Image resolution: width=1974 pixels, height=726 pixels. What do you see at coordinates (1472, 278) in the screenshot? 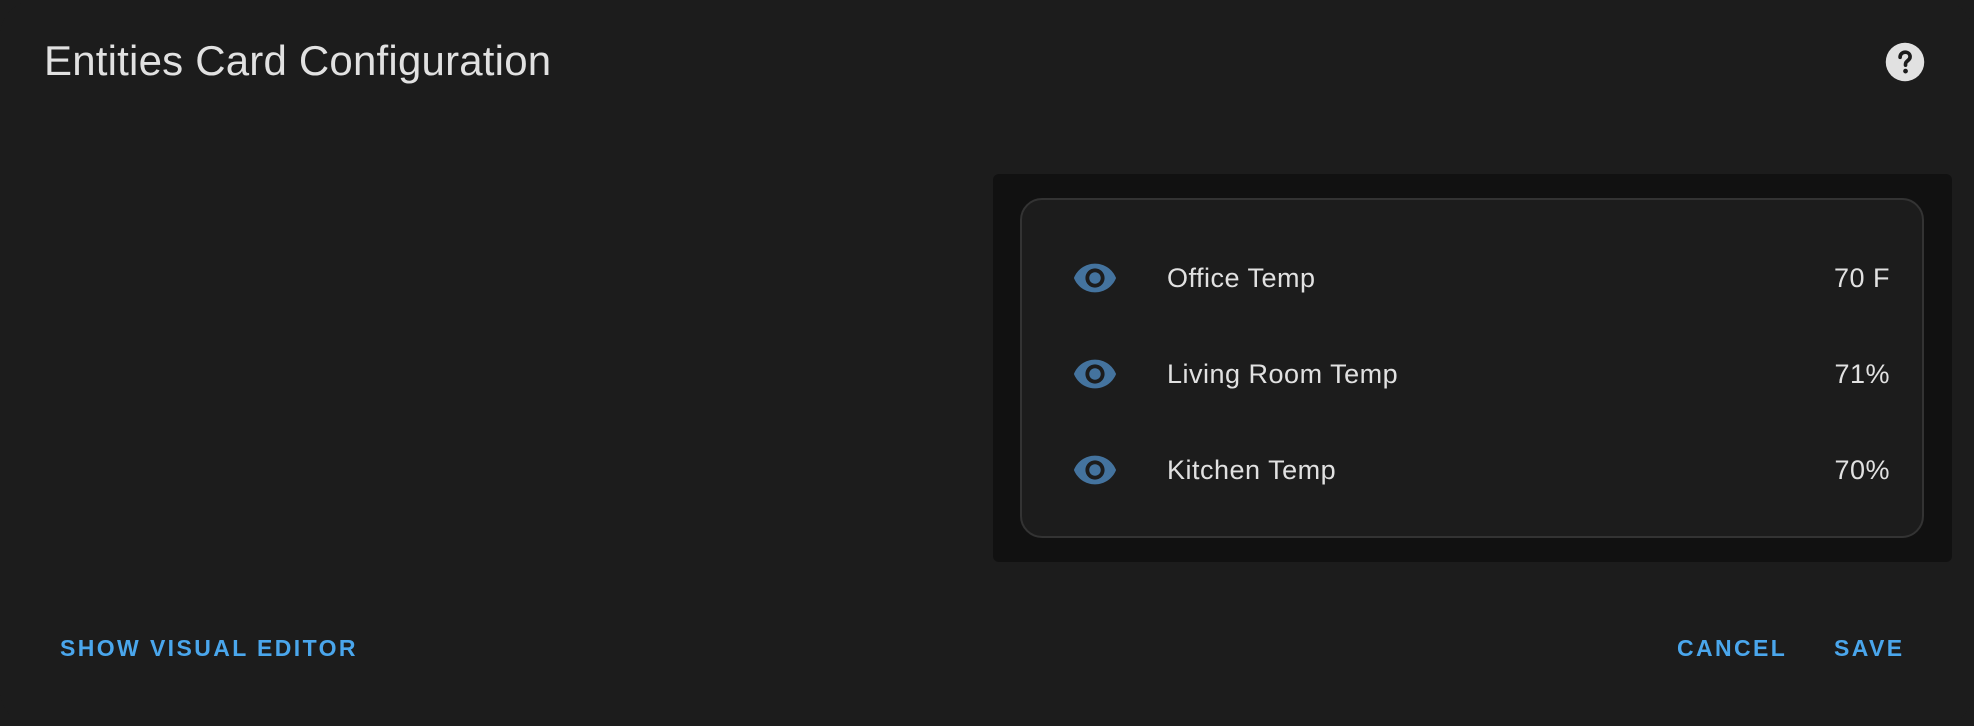
I see `entity-row-office-temp: Office Temp 70 F` at bounding box center [1472, 278].